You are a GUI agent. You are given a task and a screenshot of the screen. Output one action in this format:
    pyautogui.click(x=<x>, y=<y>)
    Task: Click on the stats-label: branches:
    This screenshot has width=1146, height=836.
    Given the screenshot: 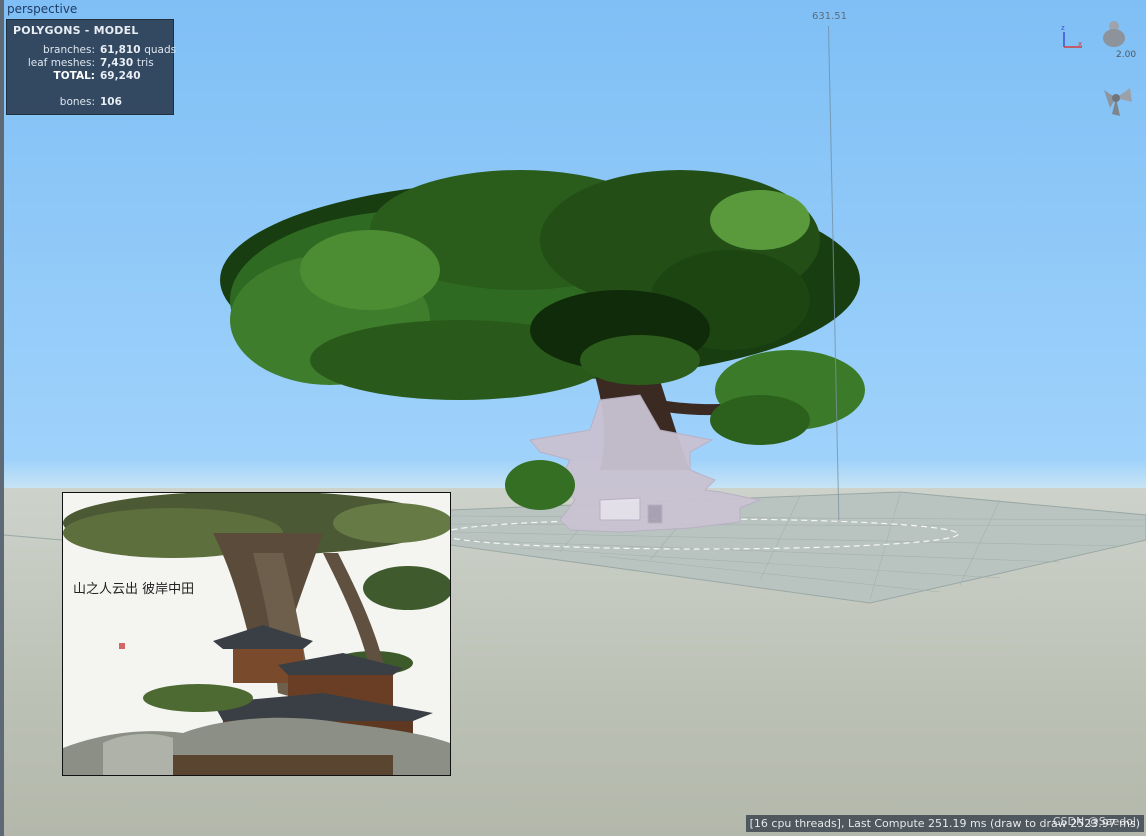 What is the action you would take?
    pyautogui.click(x=69, y=50)
    